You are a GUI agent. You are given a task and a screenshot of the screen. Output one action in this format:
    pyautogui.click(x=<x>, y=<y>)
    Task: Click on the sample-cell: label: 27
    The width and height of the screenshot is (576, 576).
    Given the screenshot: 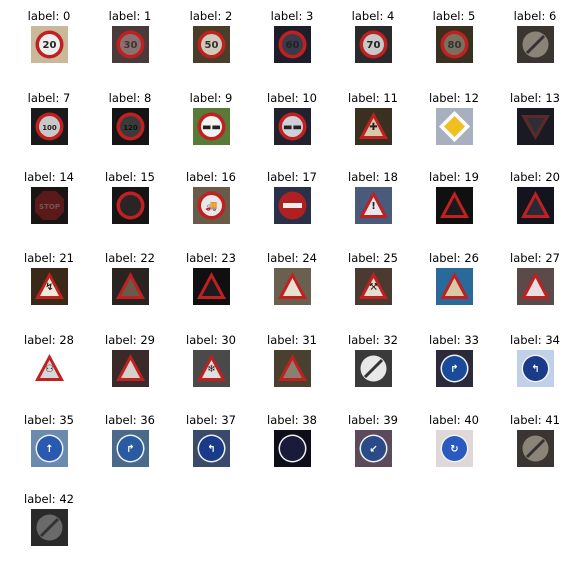 What is the action you would take?
    pyautogui.click(x=535, y=281)
    